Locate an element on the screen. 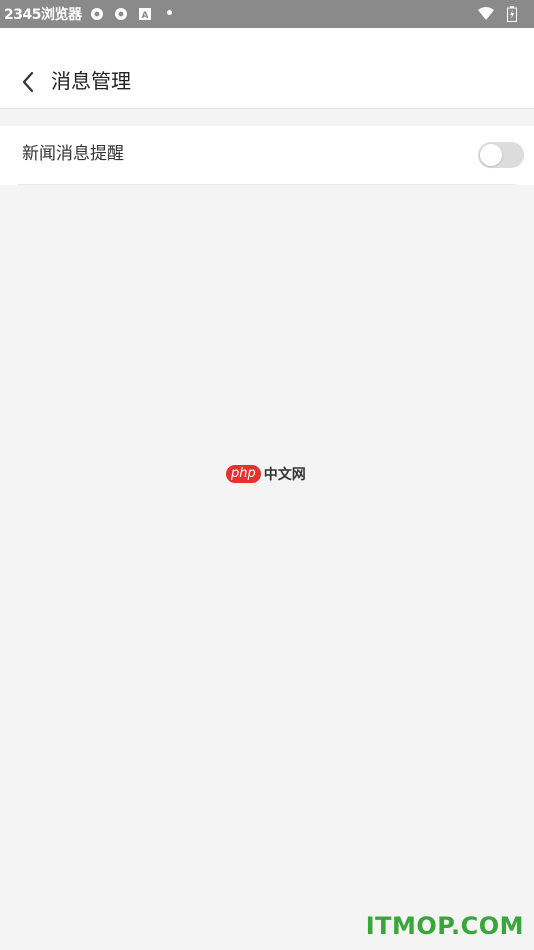 The width and height of the screenshot is (534, 950). settings-list: 新闻消息提醒 is located at coordinates (267, 155).